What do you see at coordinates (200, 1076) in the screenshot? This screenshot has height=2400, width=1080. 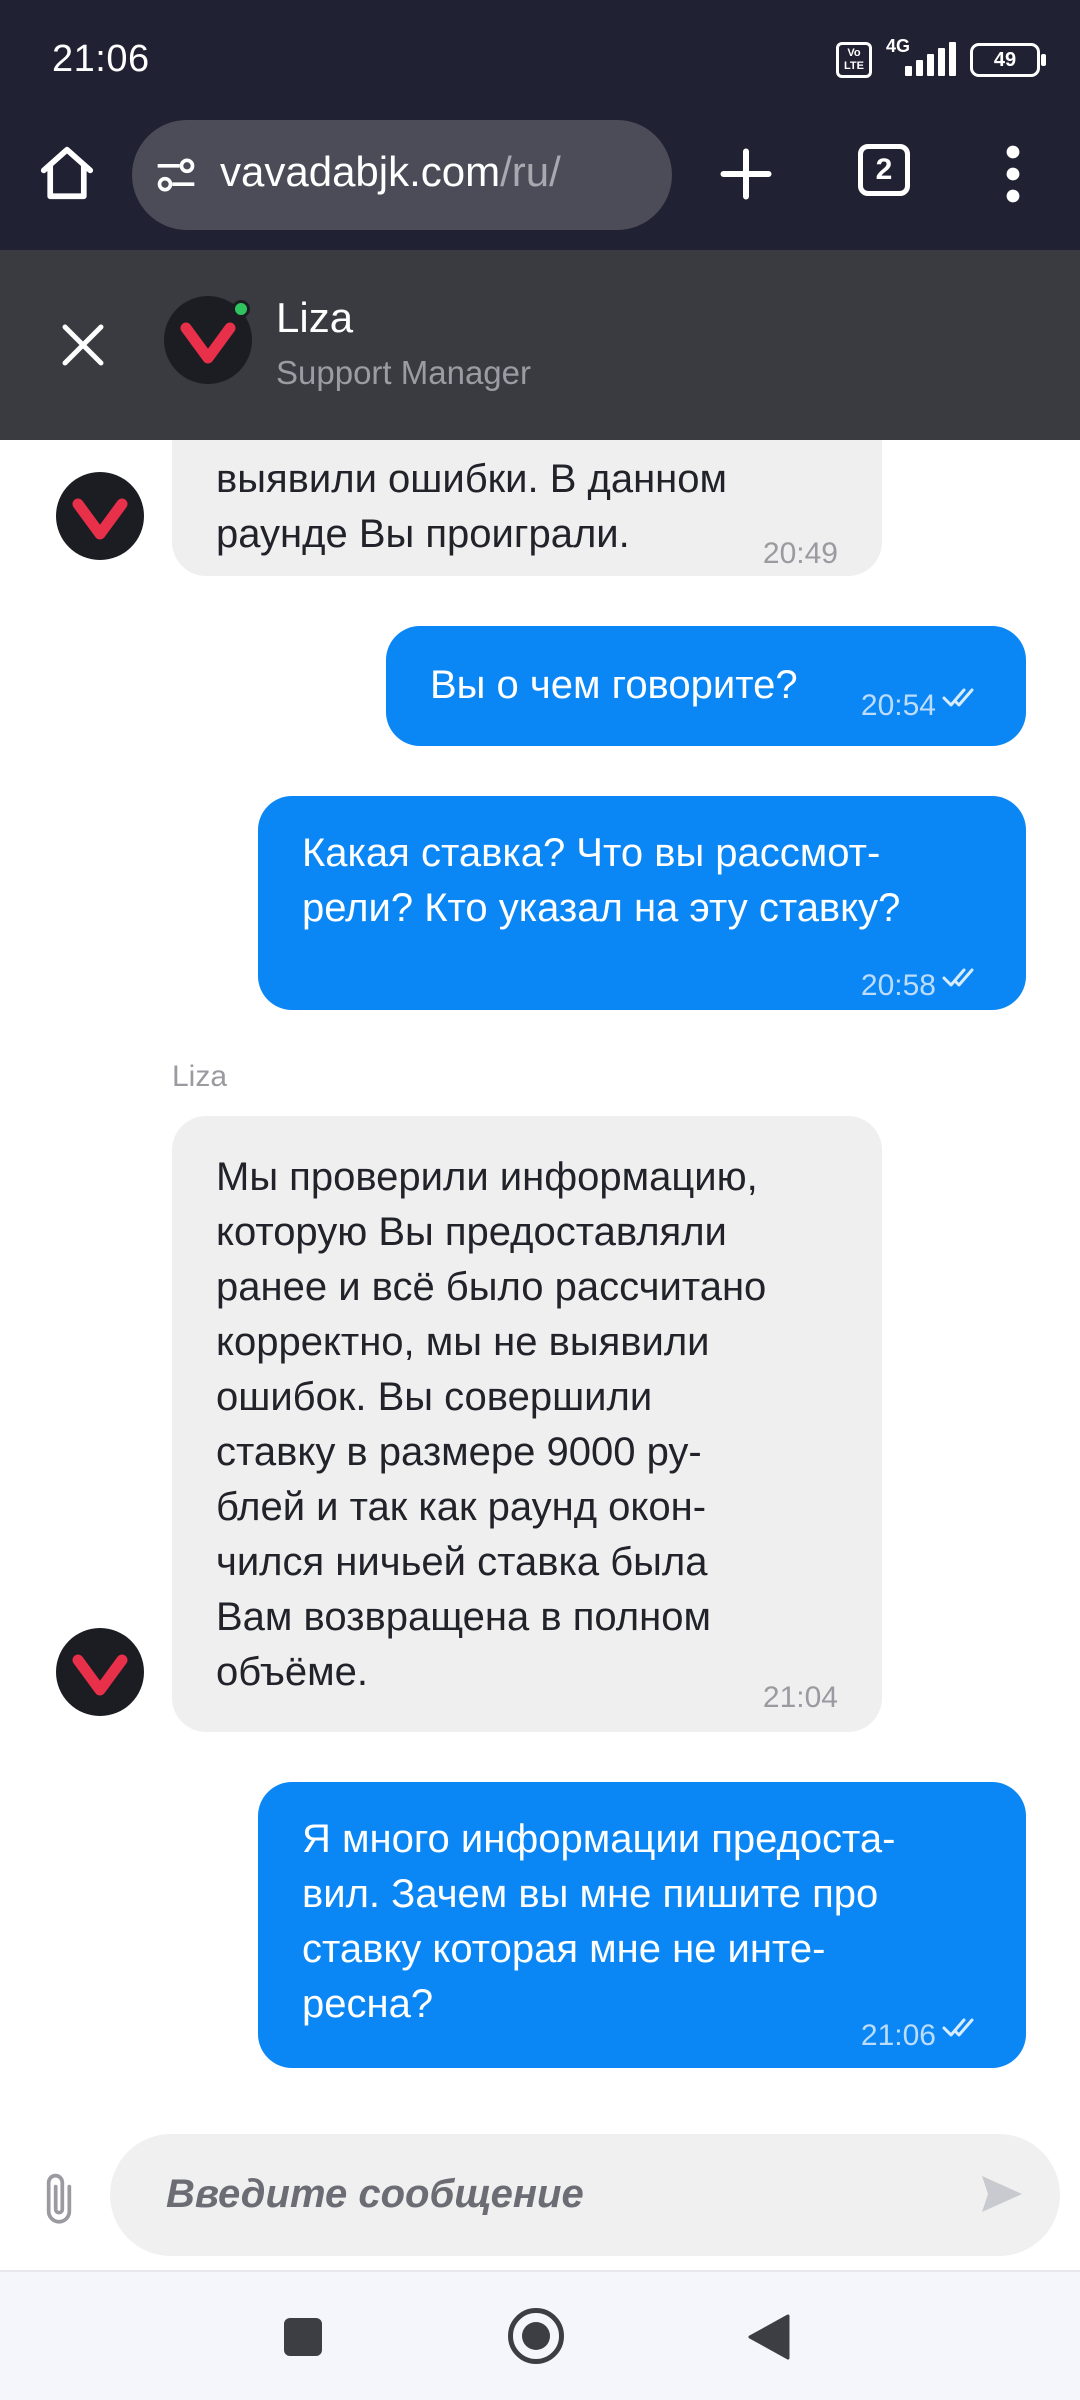 I see `sender-name: Liza` at bounding box center [200, 1076].